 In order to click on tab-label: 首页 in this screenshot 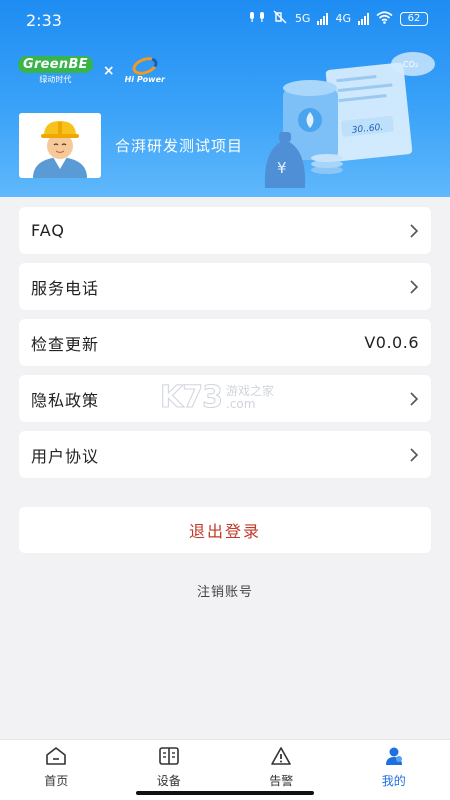, I will do `click(56, 781)`.